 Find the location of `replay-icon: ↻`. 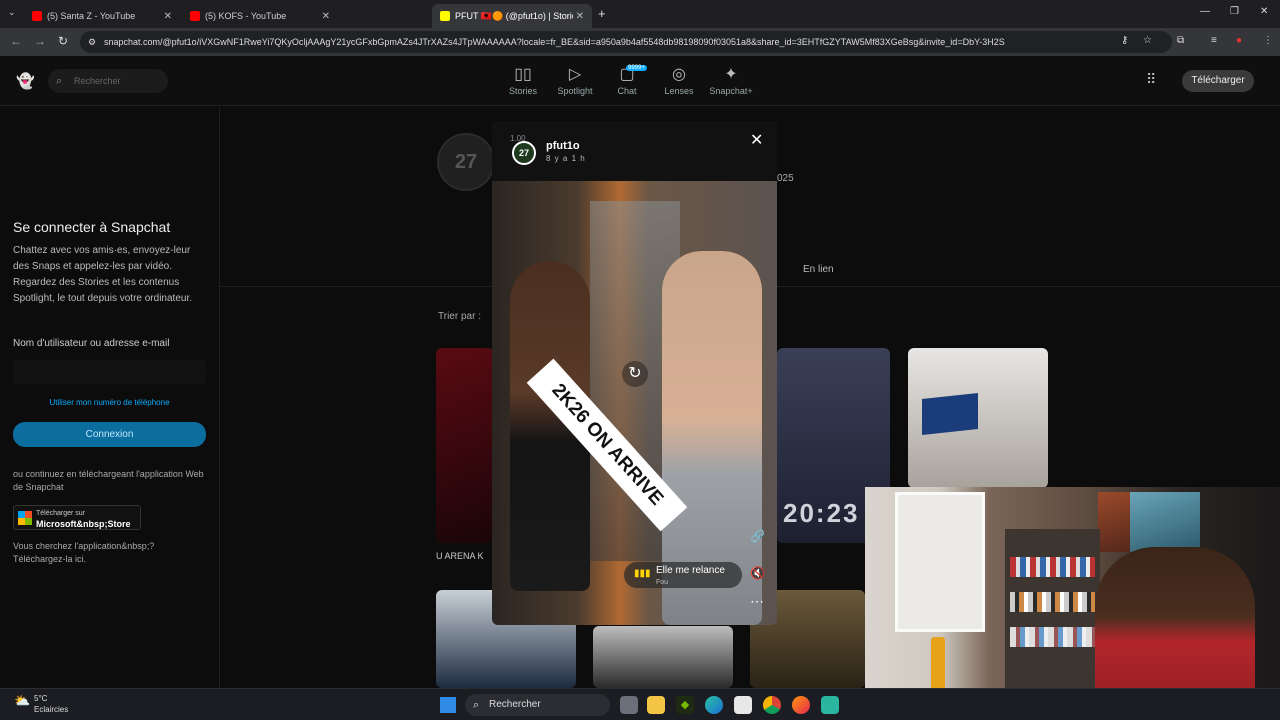

replay-icon: ↻ is located at coordinates (635, 374).